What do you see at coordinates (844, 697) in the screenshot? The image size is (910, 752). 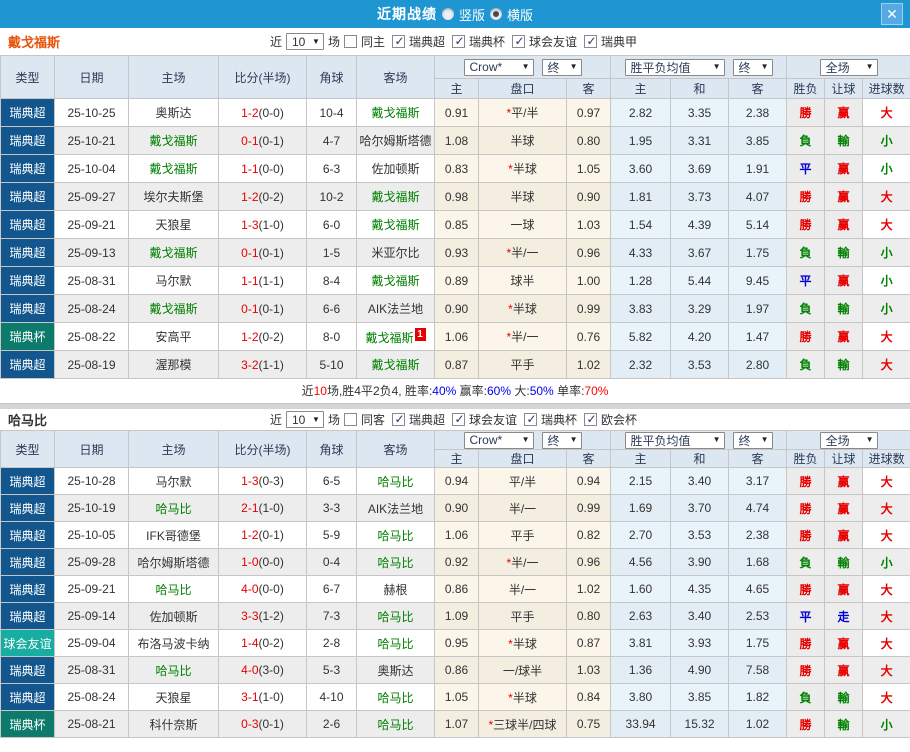 I see `cell-result-handicap: 輸` at bounding box center [844, 697].